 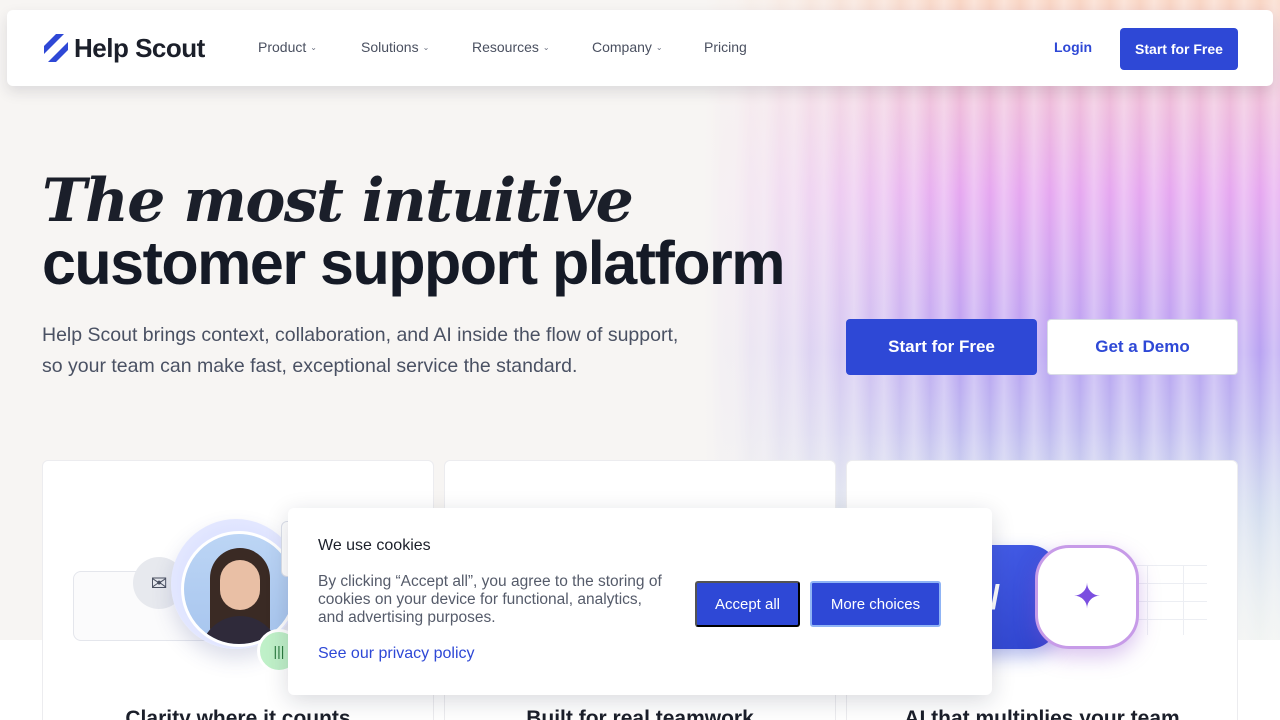 I want to click on hero-title-italic: The most intuitive, so click(x=338, y=201).